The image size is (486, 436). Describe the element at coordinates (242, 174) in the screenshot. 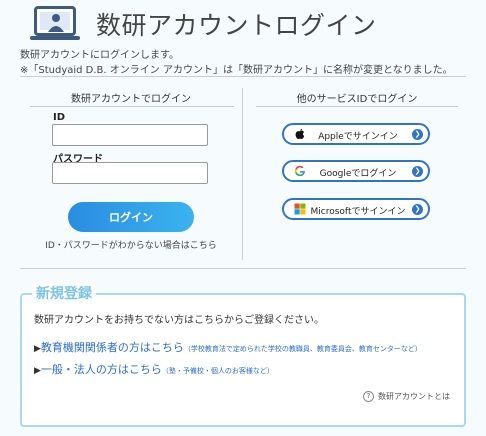

I see `column-divider` at that location.